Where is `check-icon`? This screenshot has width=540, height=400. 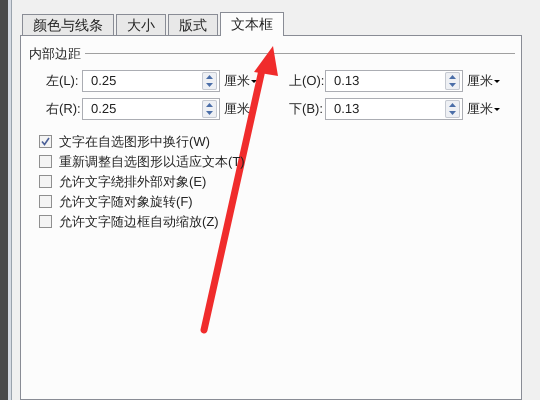
check-icon is located at coordinates (45, 141).